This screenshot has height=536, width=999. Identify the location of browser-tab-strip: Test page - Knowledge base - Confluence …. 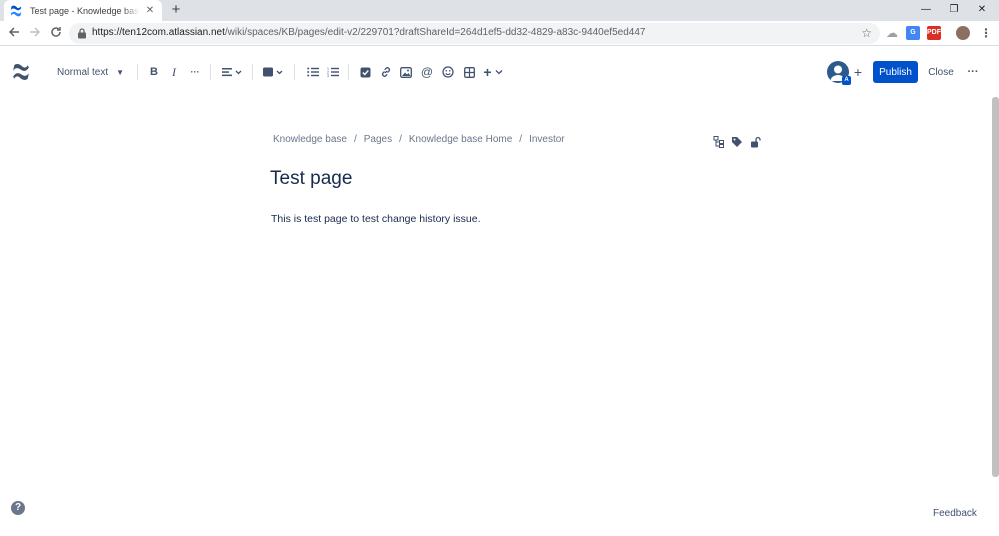
(499, 10).